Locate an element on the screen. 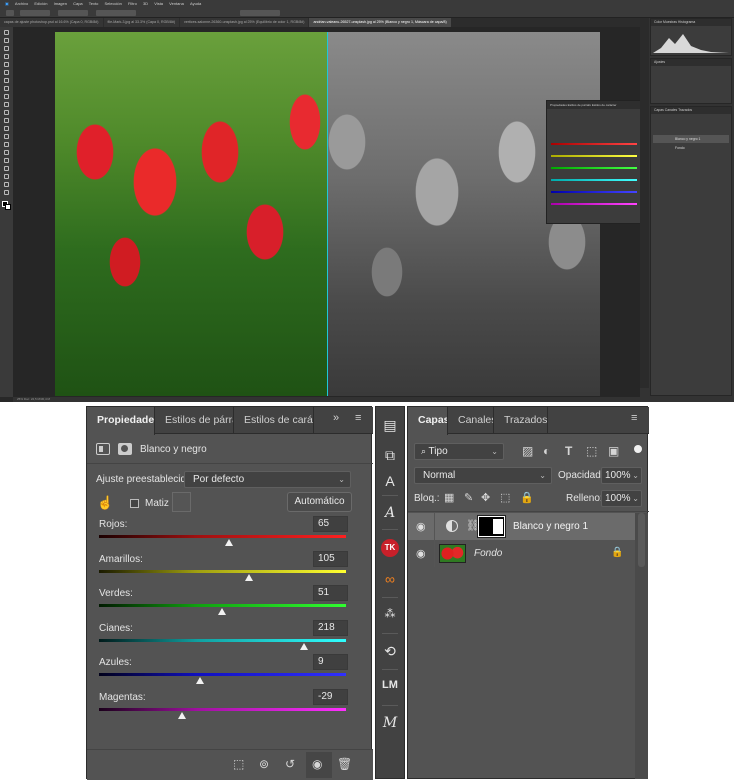  slider-value-field: 65 is located at coordinates (330, 524).